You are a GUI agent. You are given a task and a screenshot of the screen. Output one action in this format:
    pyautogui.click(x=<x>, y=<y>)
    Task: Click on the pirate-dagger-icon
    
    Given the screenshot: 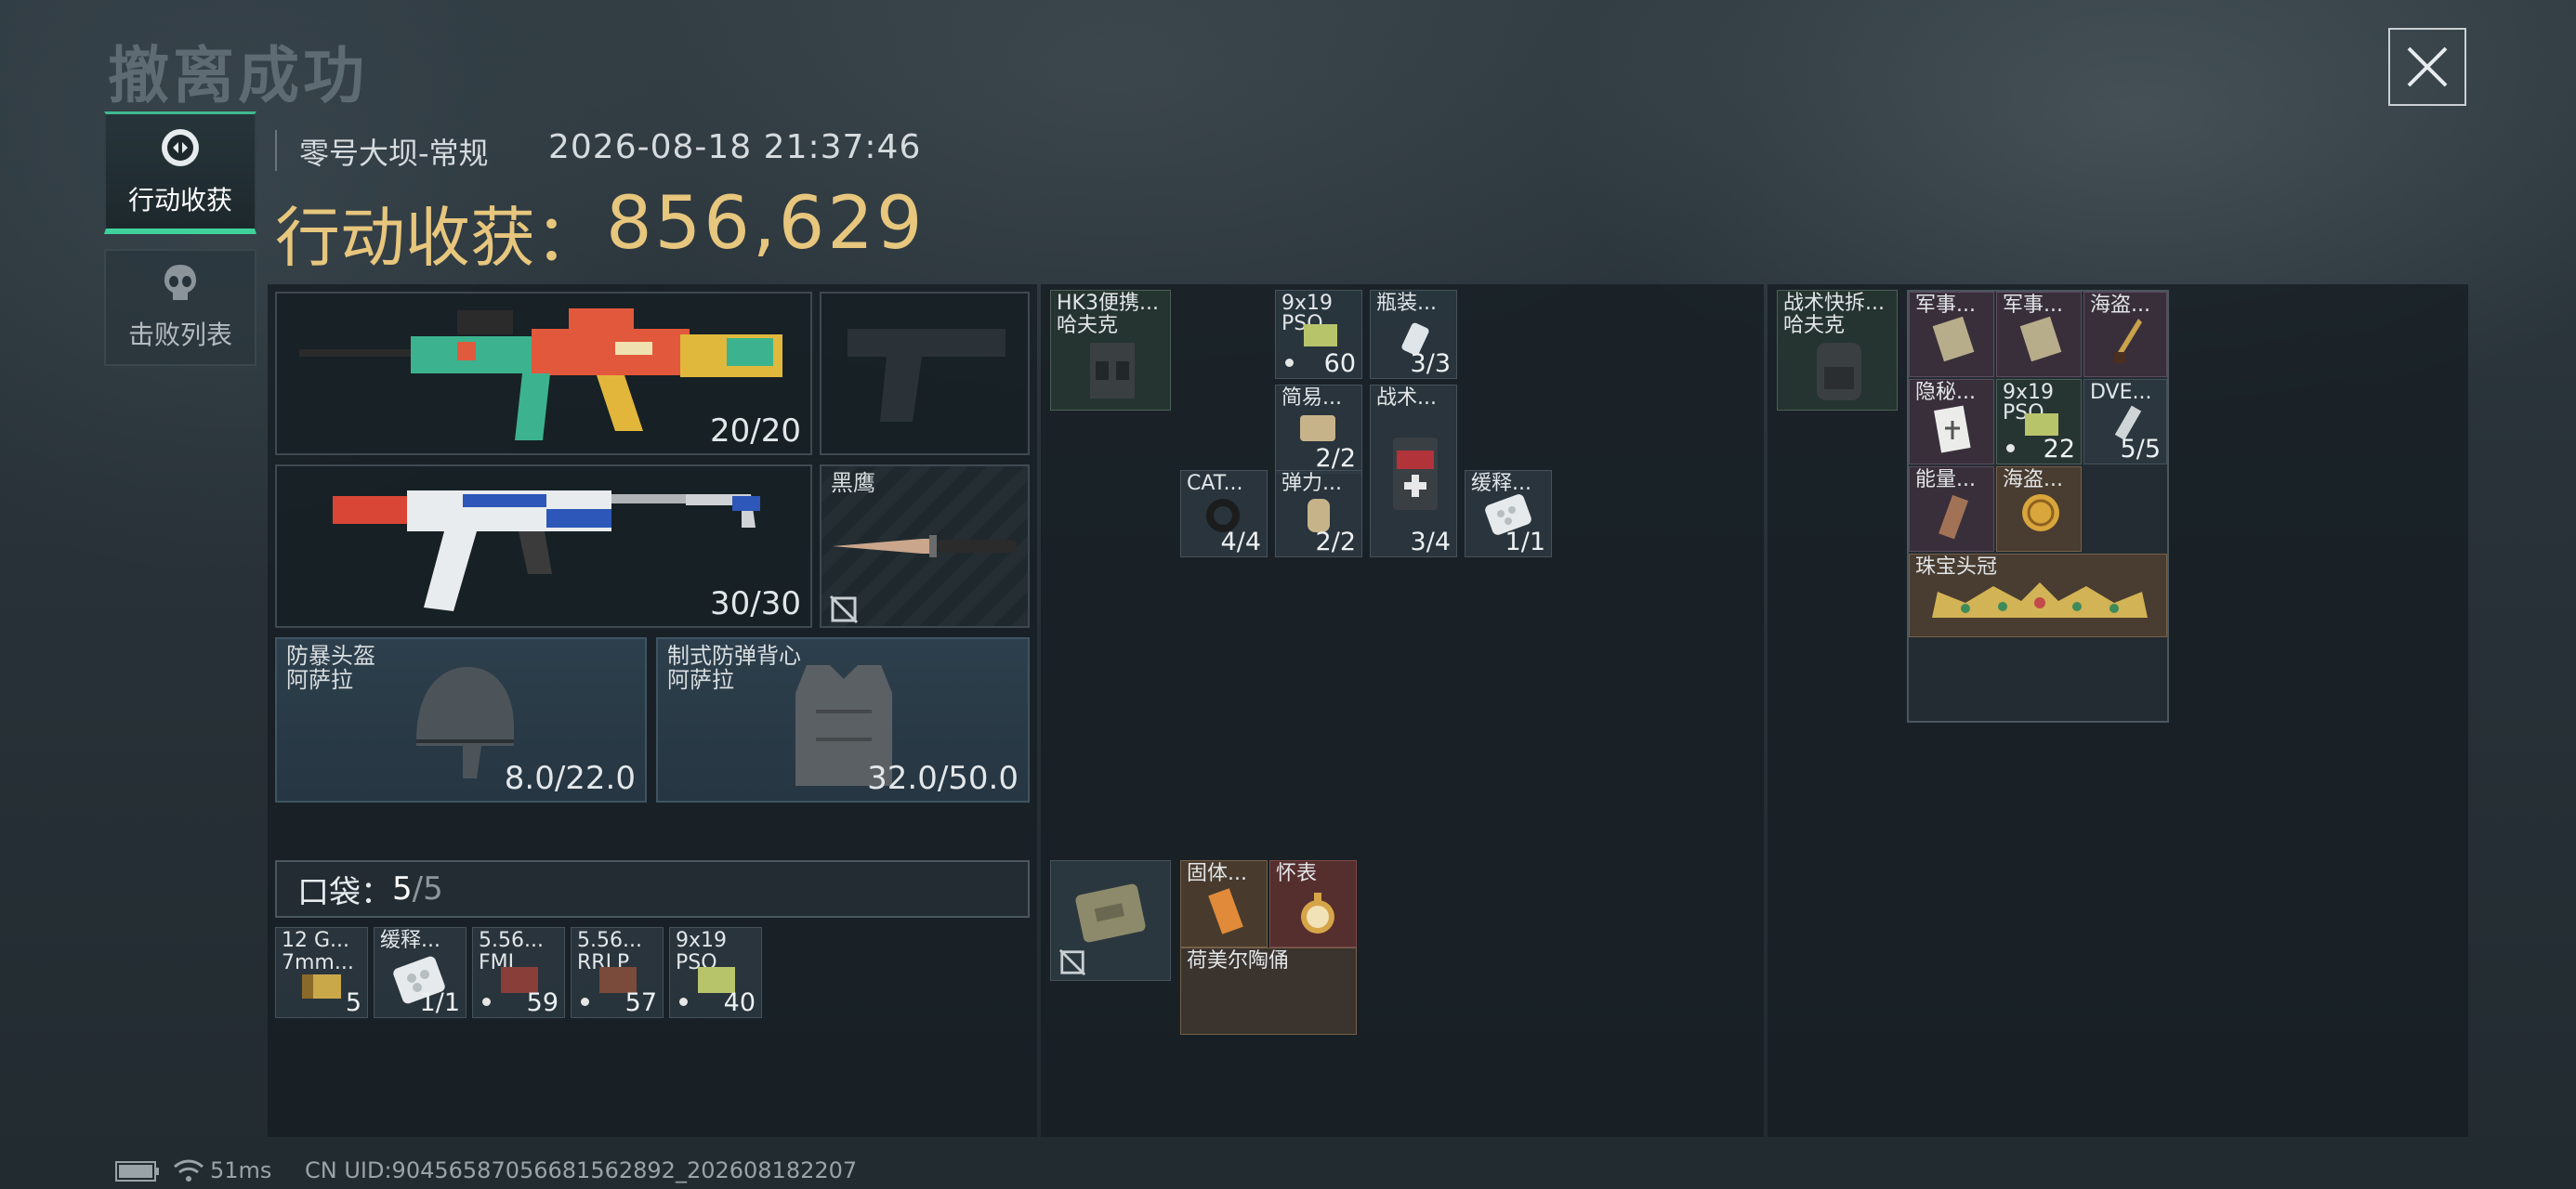 What is the action you would take?
    pyautogui.click(x=2128, y=341)
    